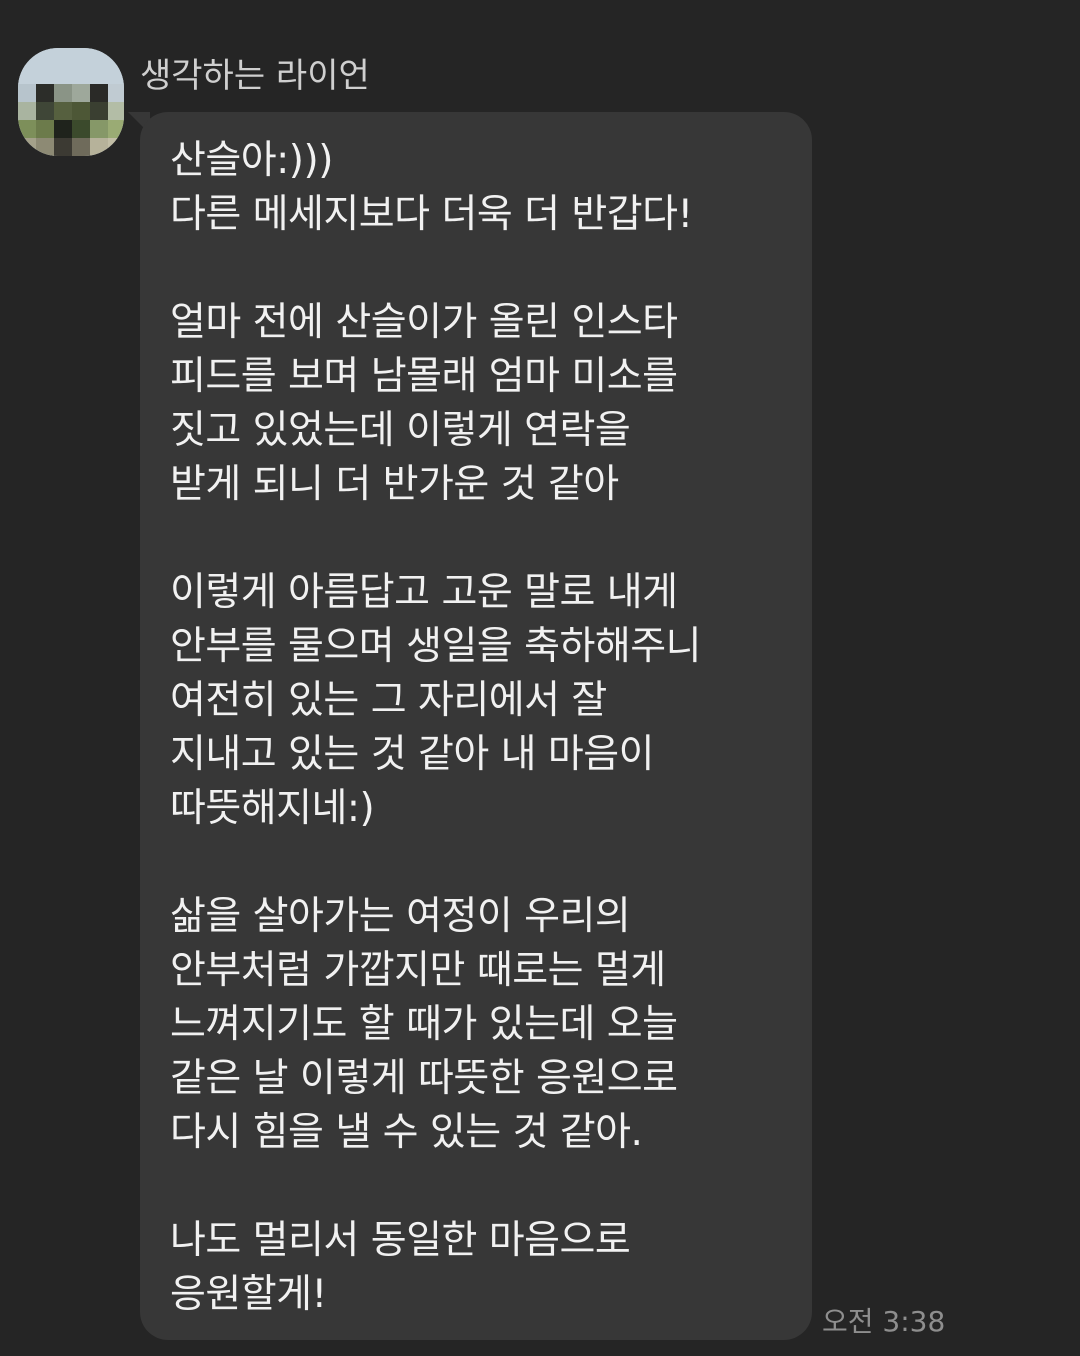 The image size is (1080, 1356). Describe the element at coordinates (884, 1321) in the screenshot. I see `message-timestamp: 오전 3:38` at that location.